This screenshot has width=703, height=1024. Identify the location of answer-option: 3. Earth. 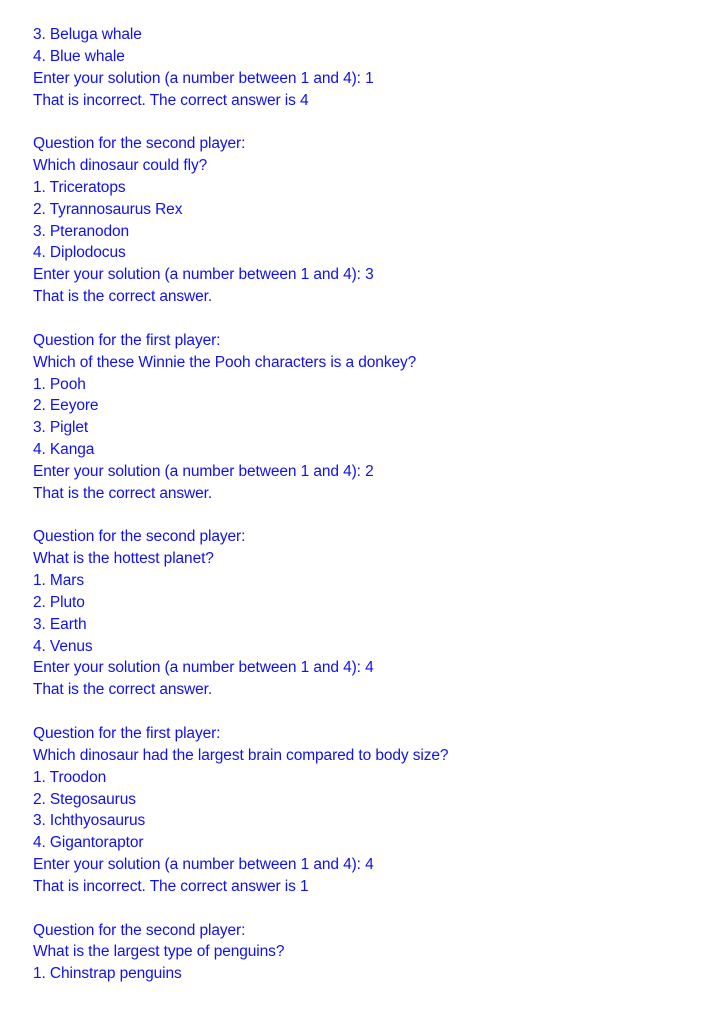
(60, 624).